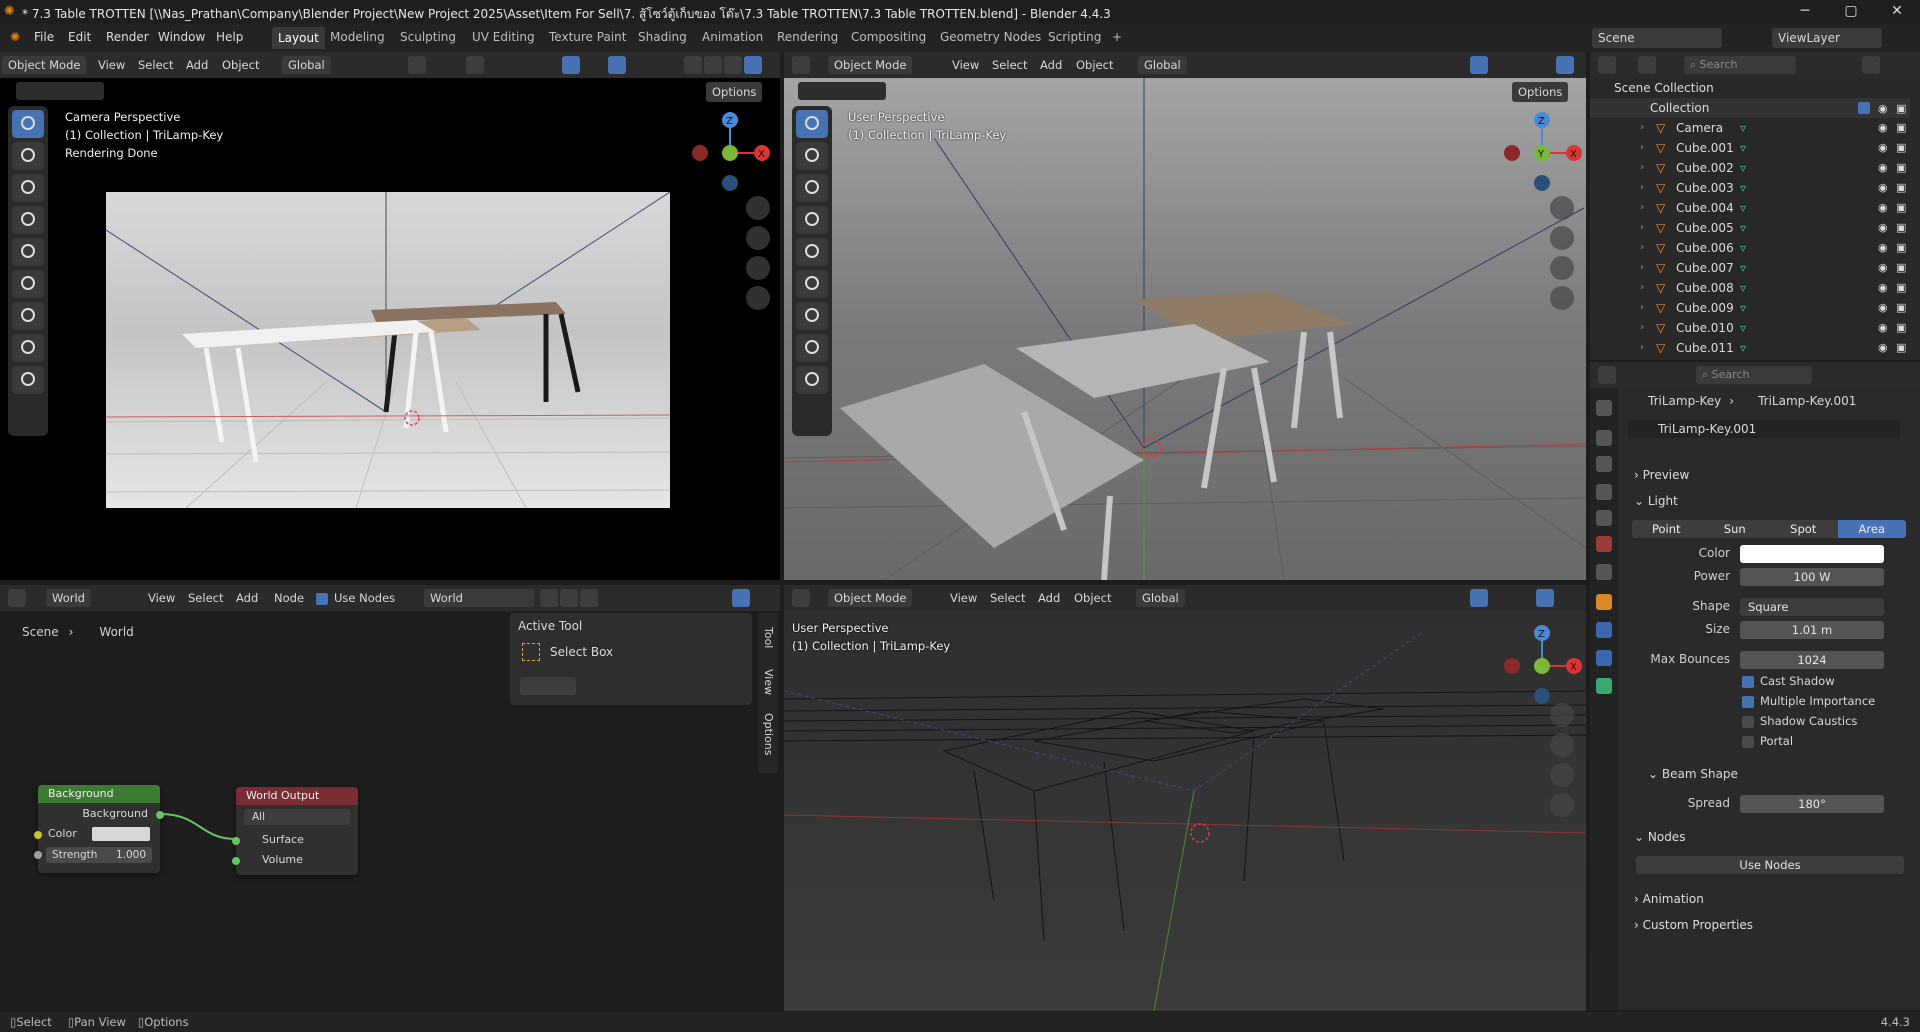 The width and height of the screenshot is (1920, 1032). What do you see at coordinates (1647, 65) in the screenshot?
I see `display-mode-icon` at bounding box center [1647, 65].